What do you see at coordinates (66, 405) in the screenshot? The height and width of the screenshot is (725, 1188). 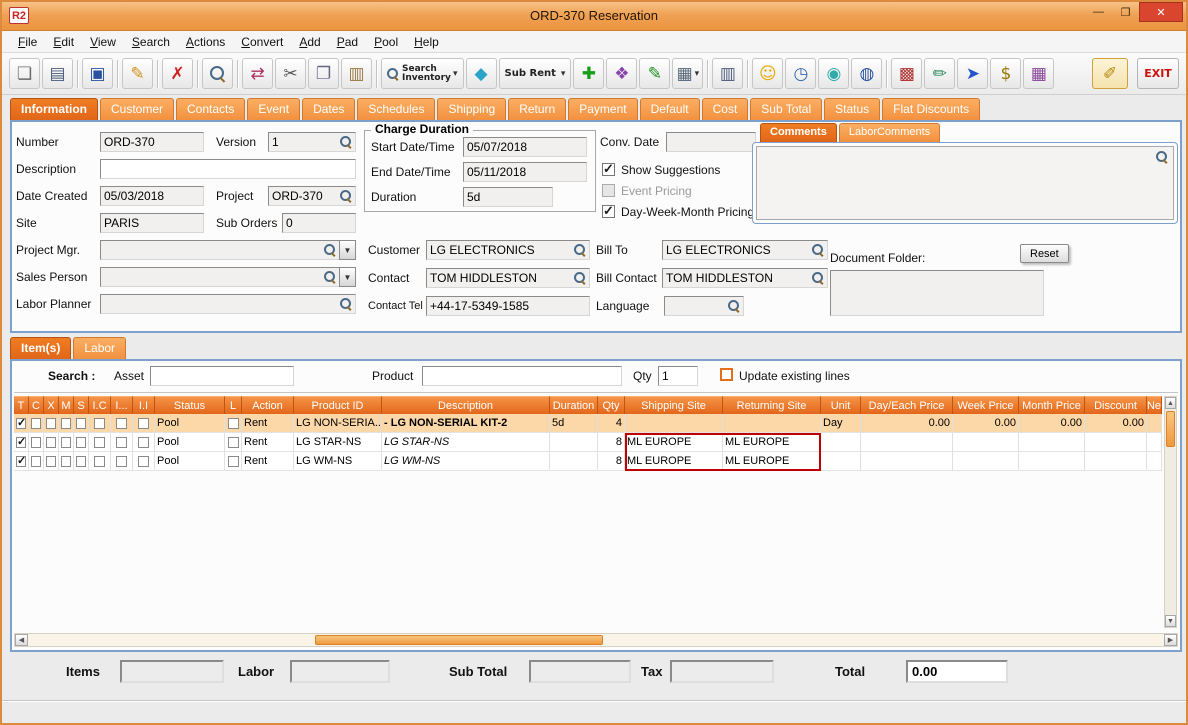 I see `column-header-m: M` at bounding box center [66, 405].